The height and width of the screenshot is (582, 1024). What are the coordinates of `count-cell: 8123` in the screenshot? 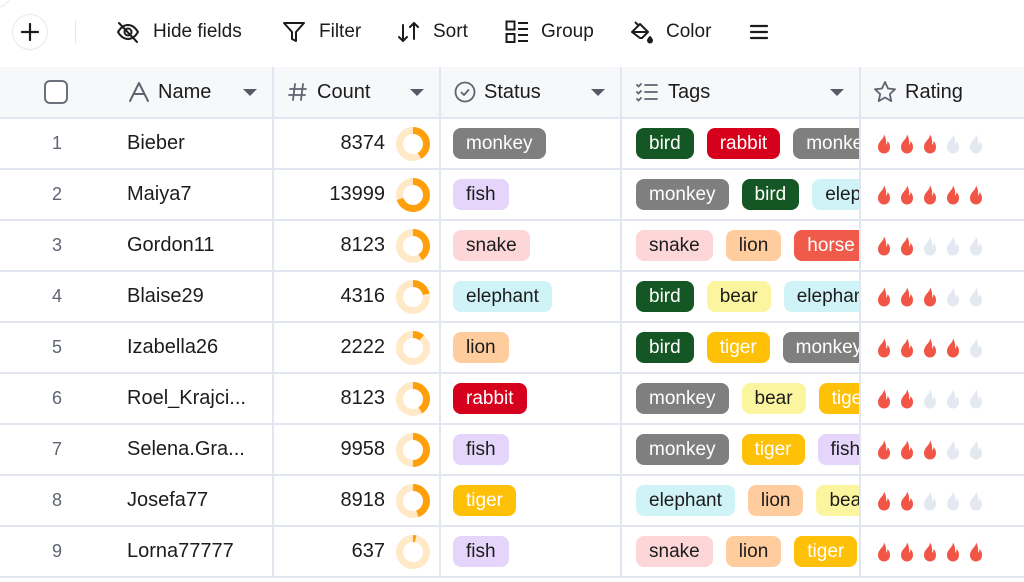 It's located at (356, 398).